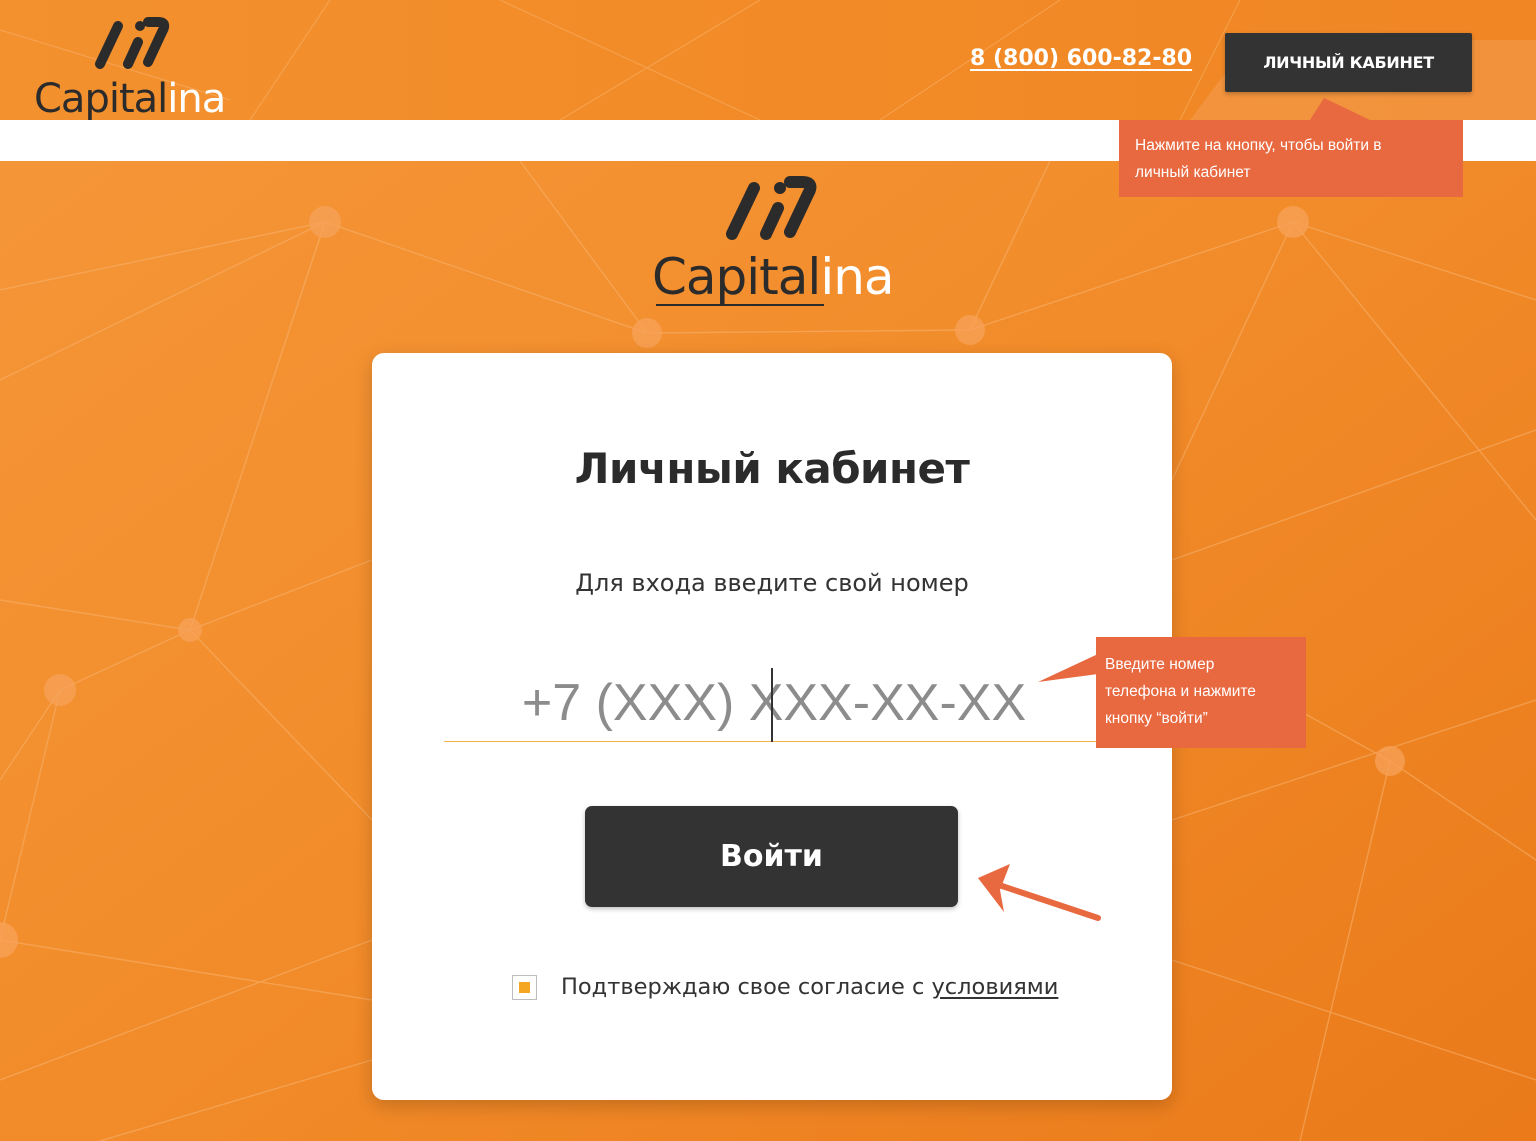 Image resolution: width=1536 pixels, height=1141 pixels. Describe the element at coordinates (1180, 691) in the screenshot. I see `callout-line: телефона и нажмите` at that location.